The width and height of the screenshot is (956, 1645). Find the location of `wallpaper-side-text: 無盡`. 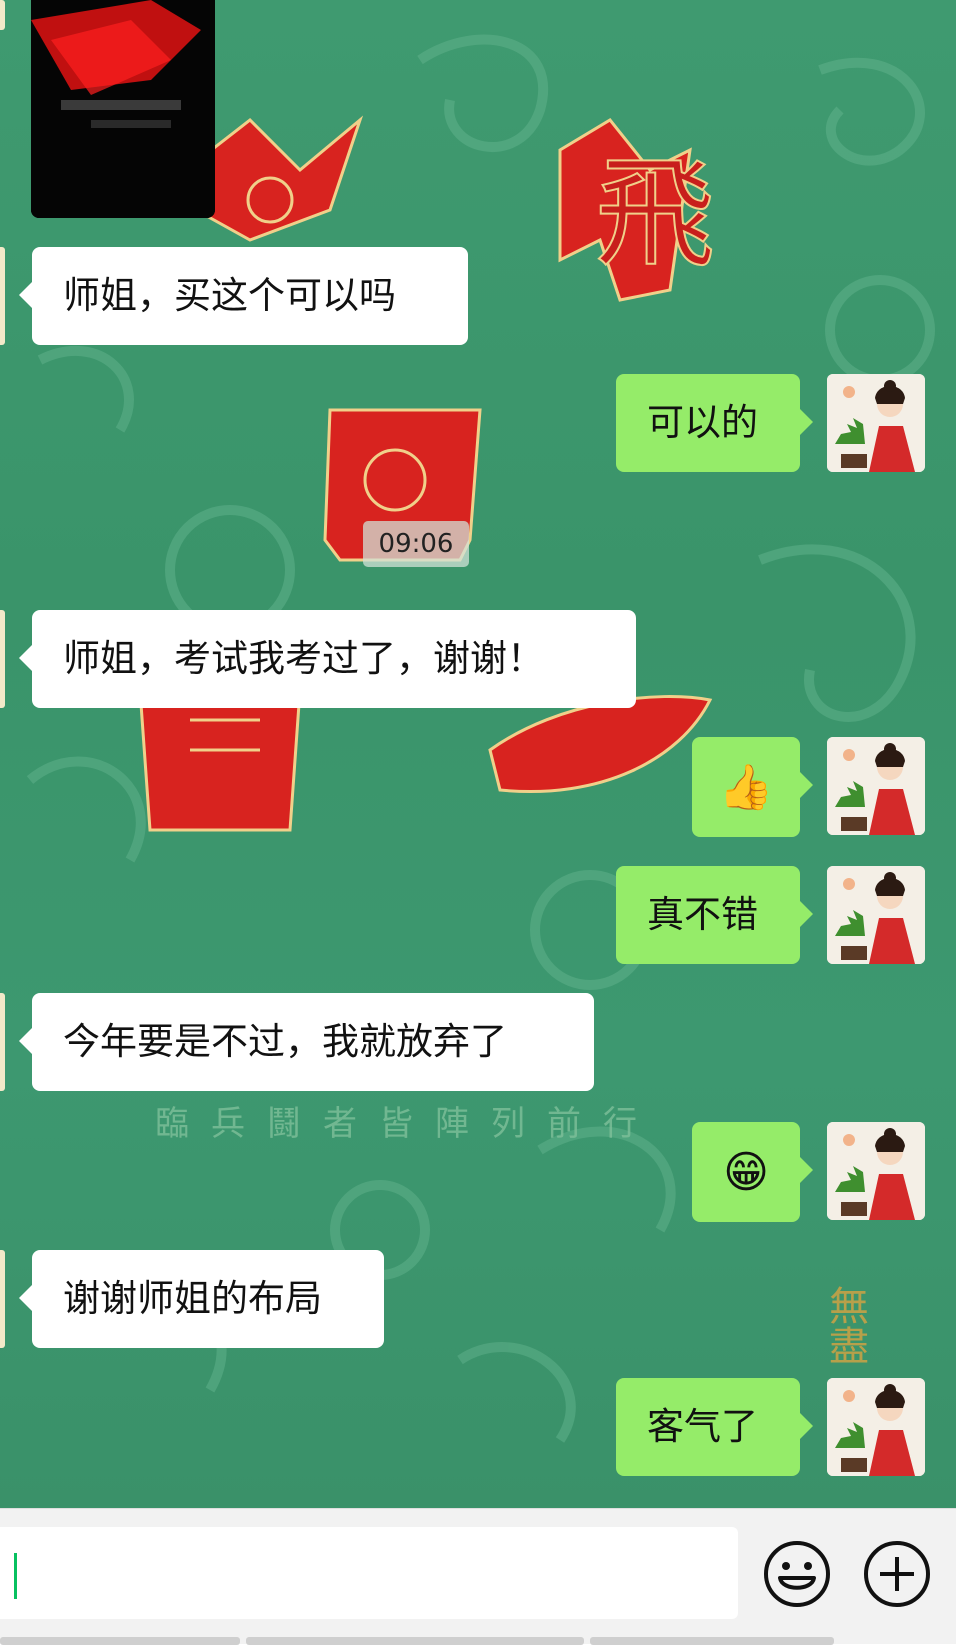

wallpaper-side-text: 無盡 is located at coordinates (845, 1325).